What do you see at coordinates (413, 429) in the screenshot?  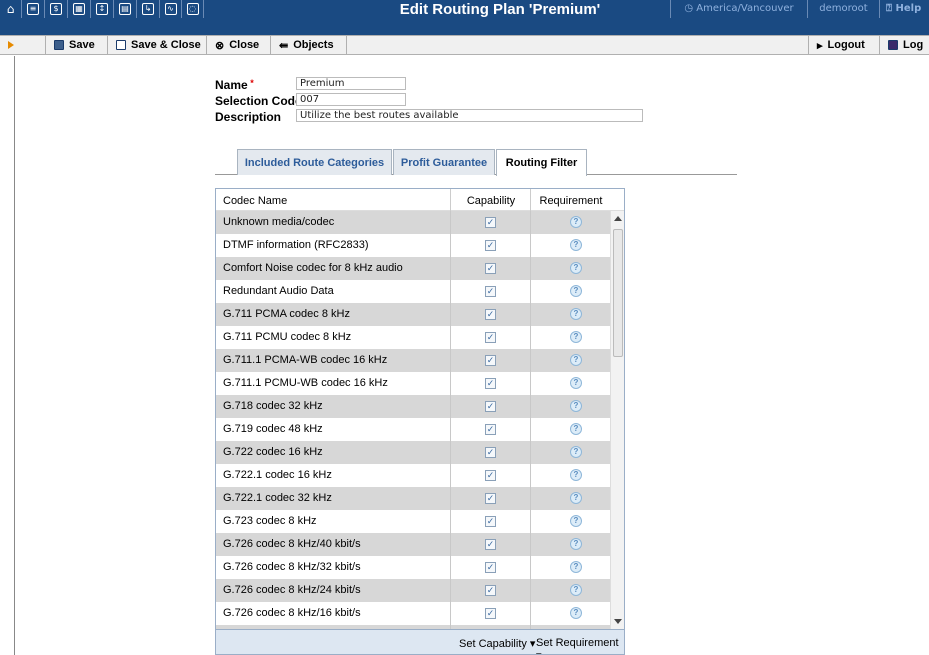 I see `table-row: G.719 codec 48 kHz ✓?` at bounding box center [413, 429].